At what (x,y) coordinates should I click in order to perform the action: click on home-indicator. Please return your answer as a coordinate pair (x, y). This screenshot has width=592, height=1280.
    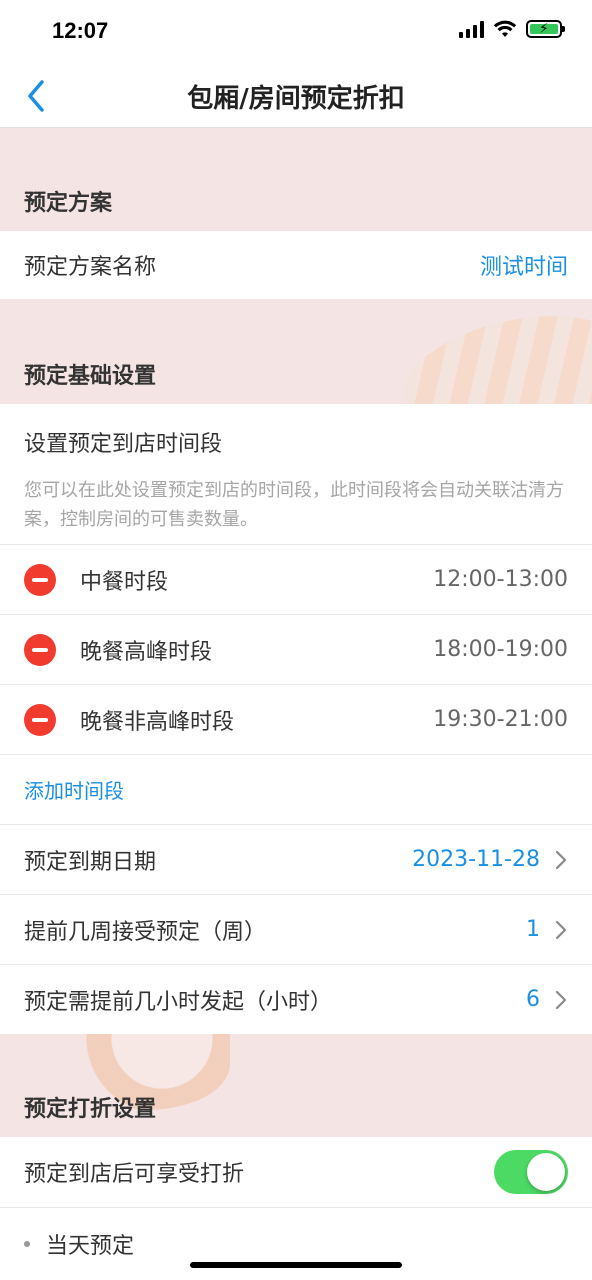
    Looking at the image, I should click on (296, 1265).